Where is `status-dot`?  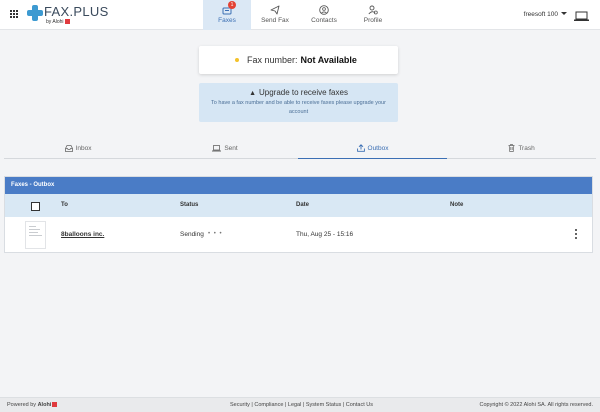
status-dot is located at coordinates (237, 60).